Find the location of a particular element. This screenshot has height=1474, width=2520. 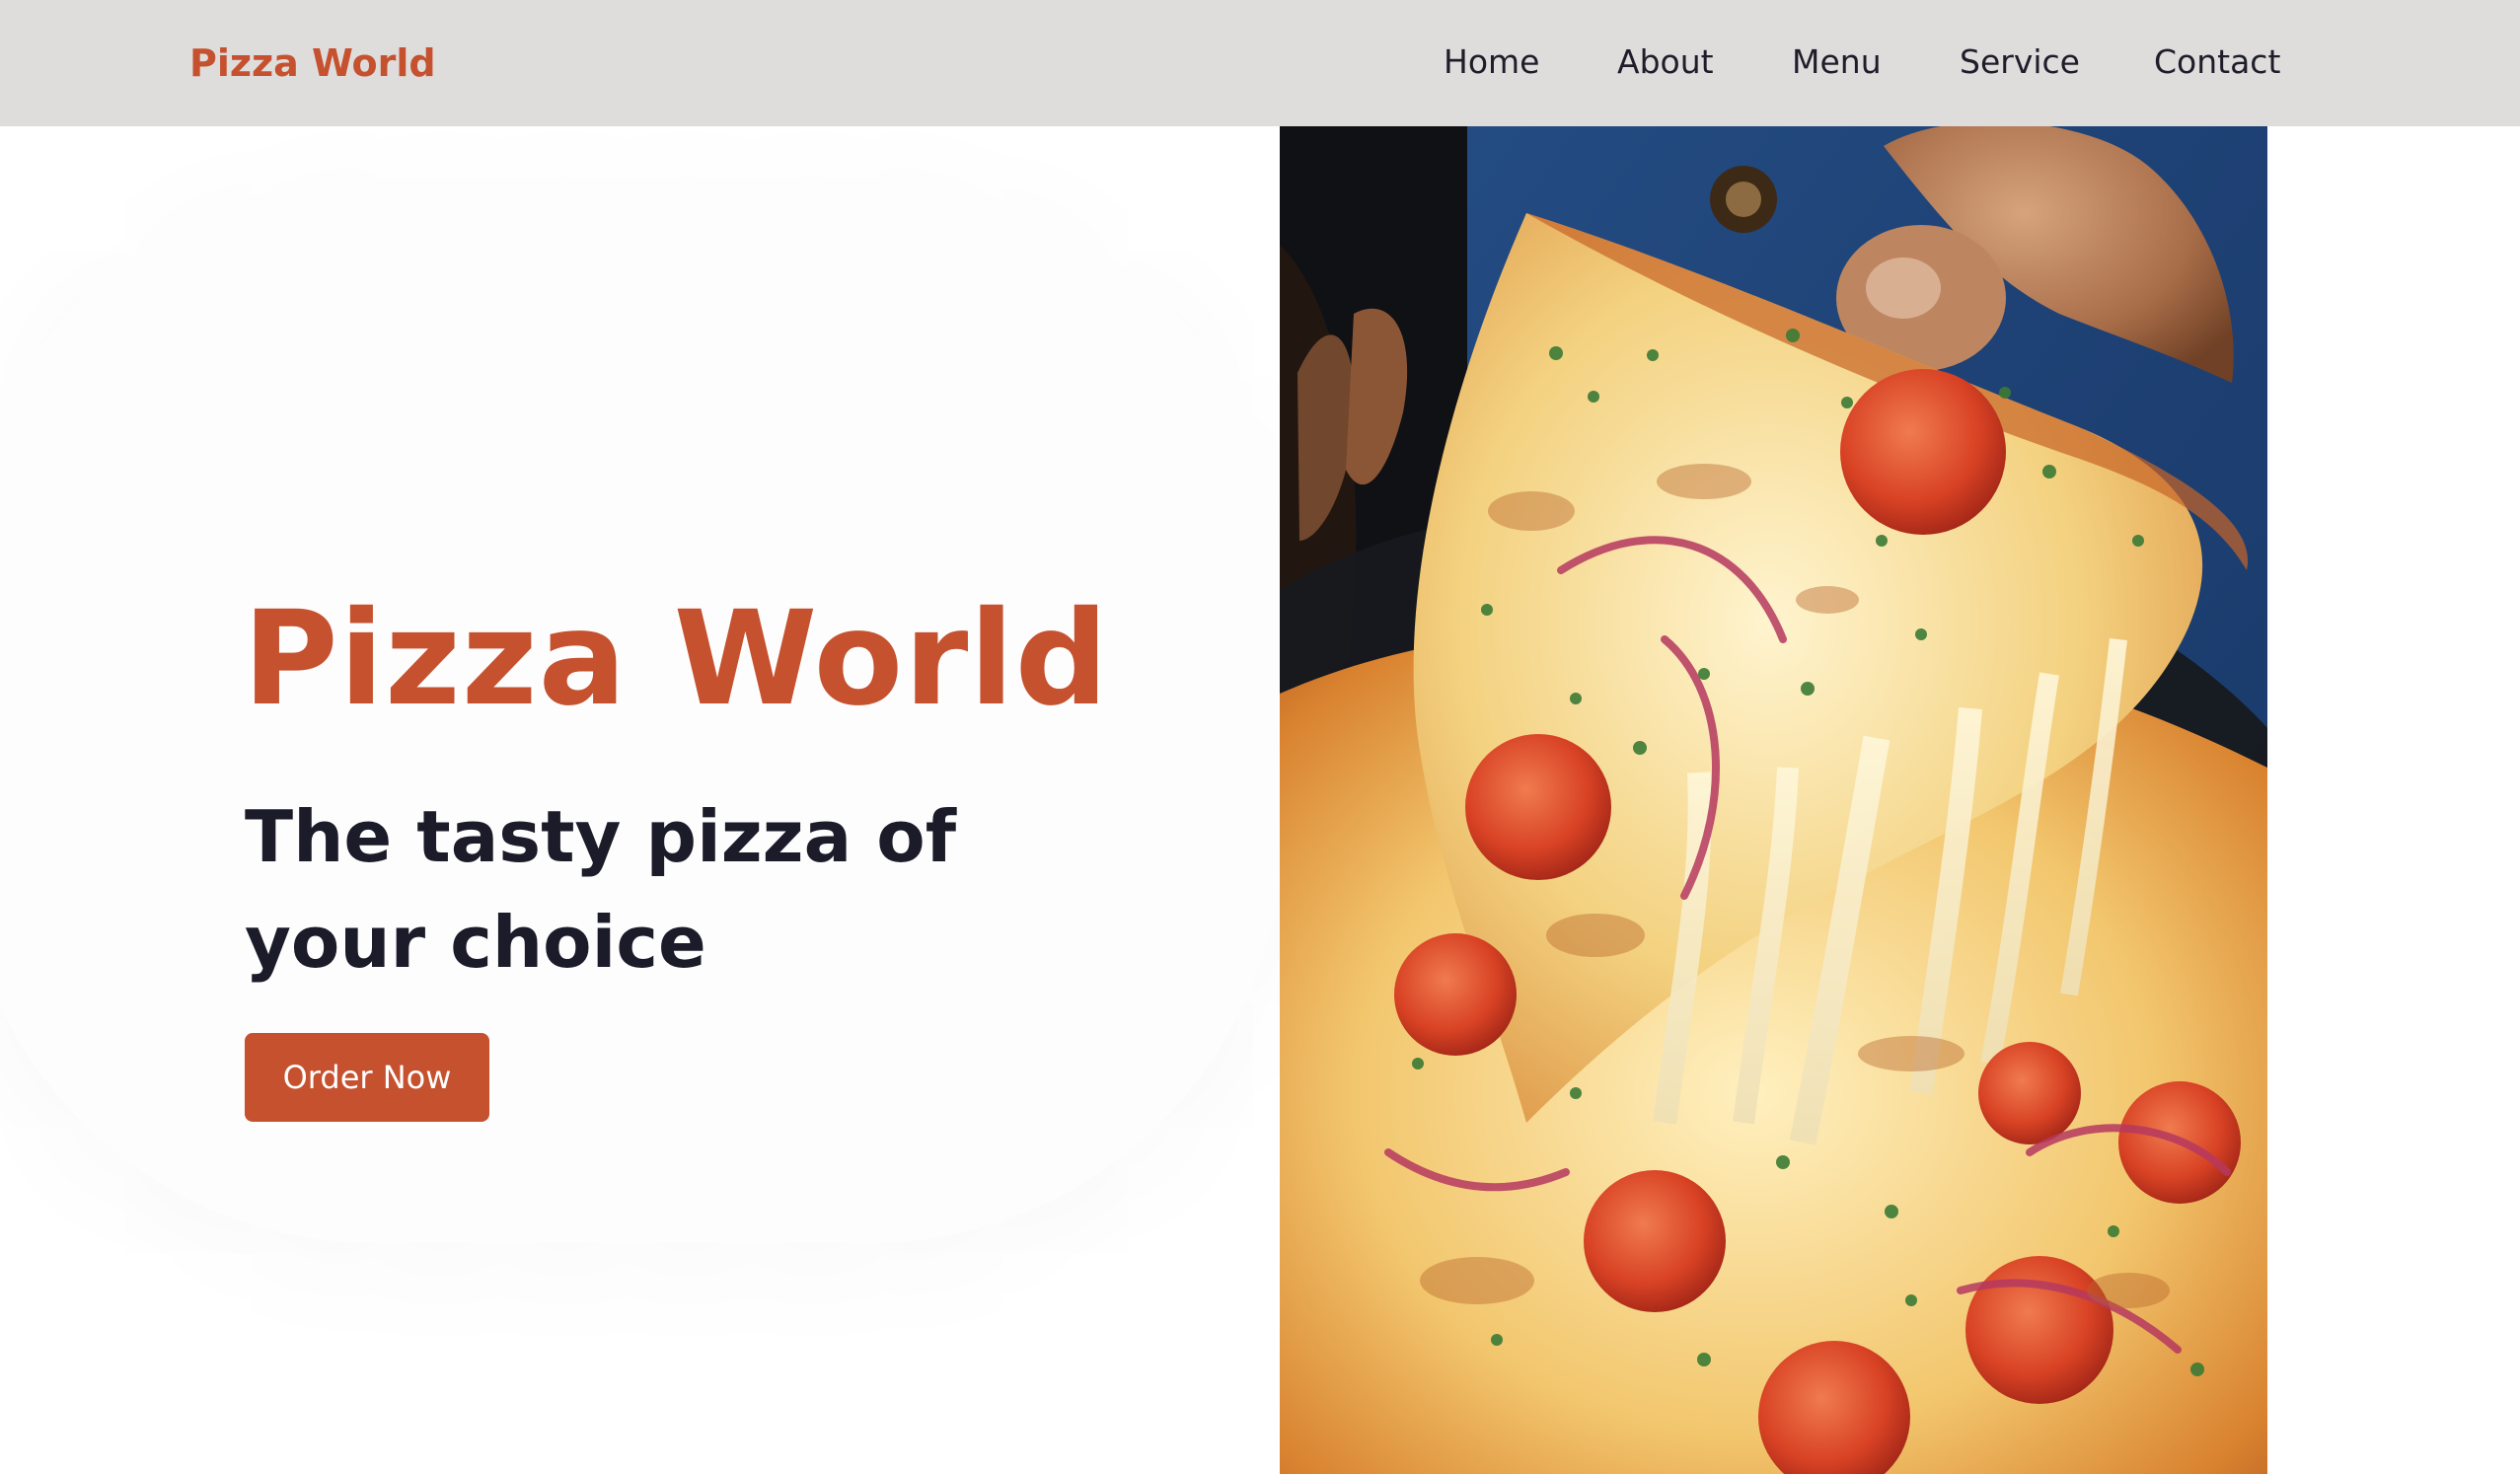

brand-logo: Pizza World is located at coordinates (312, 63).